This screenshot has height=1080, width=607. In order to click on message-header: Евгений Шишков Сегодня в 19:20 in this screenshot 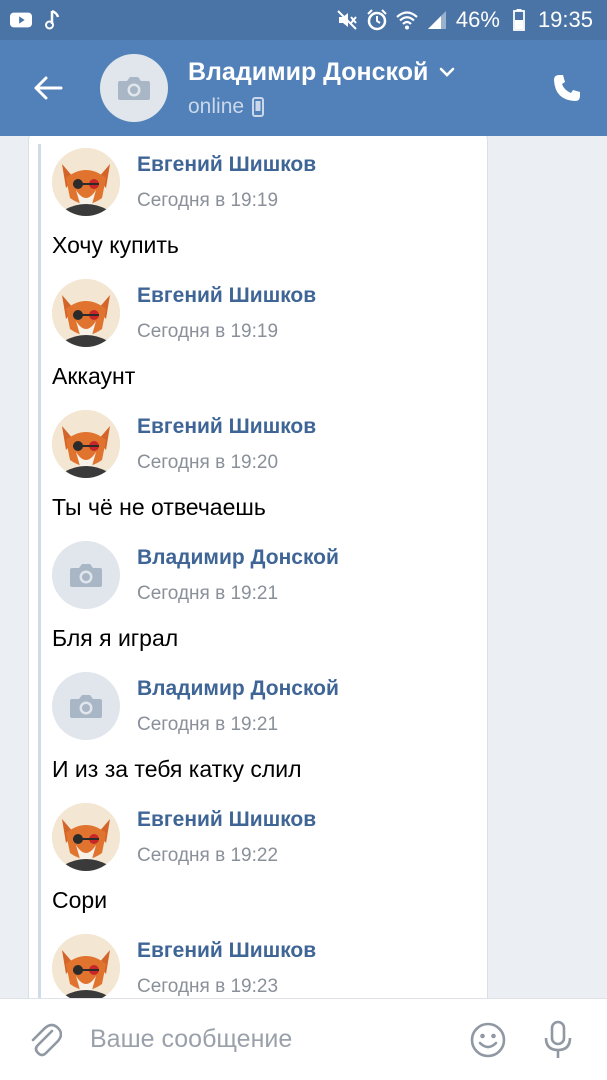, I will do `click(184, 444)`.